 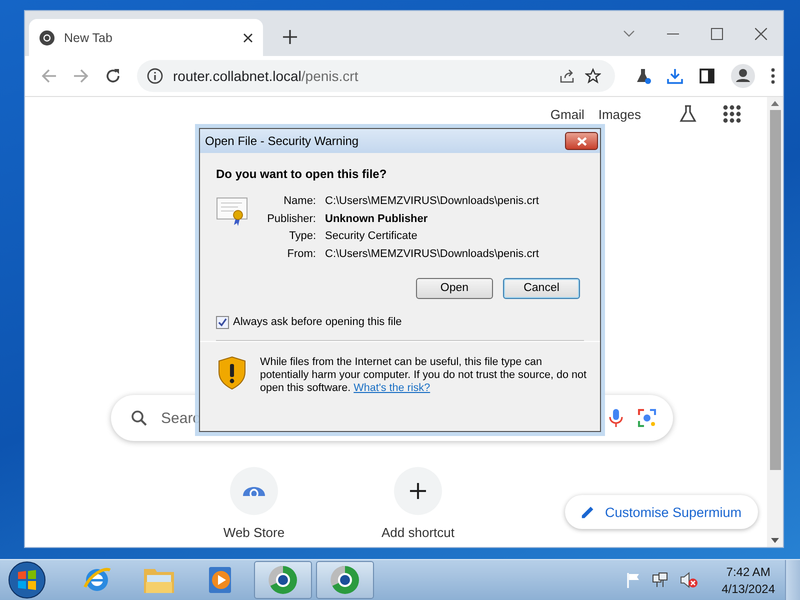 I want to click on profile-icon, so click(x=743, y=76).